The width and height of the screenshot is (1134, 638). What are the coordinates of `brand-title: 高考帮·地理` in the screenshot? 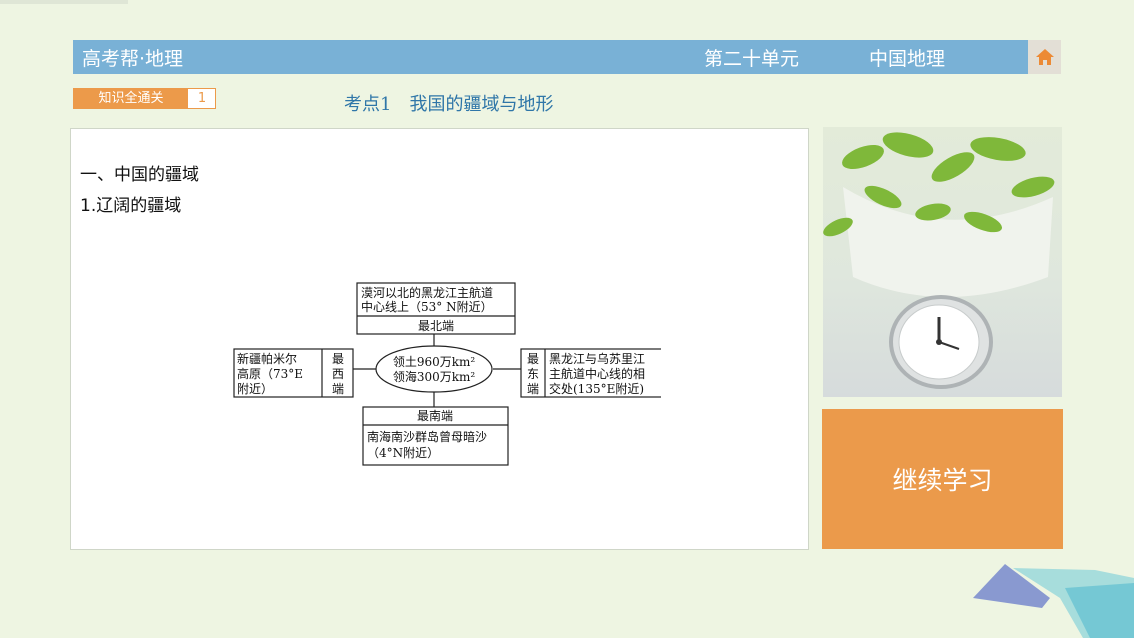 It's located at (133, 59).